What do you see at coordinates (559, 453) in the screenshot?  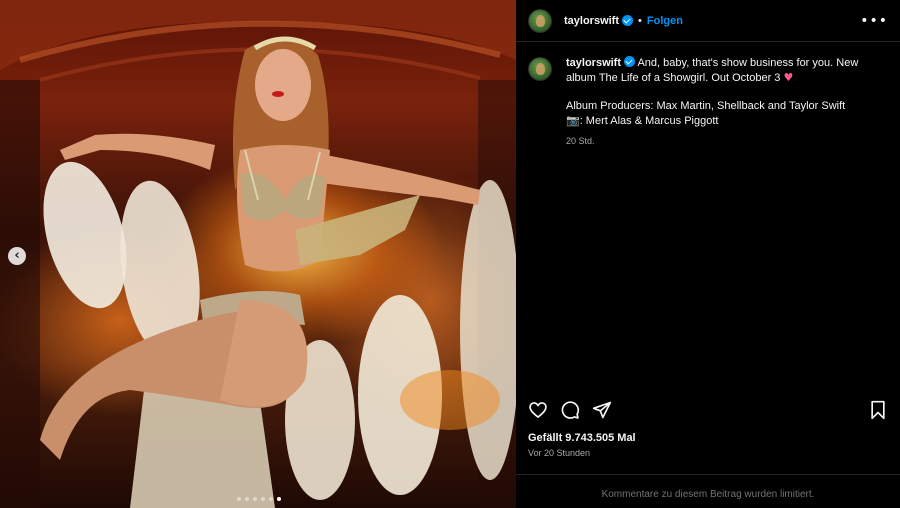 I see `post-date: Vor 20 Stunden` at bounding box center [559, 453].